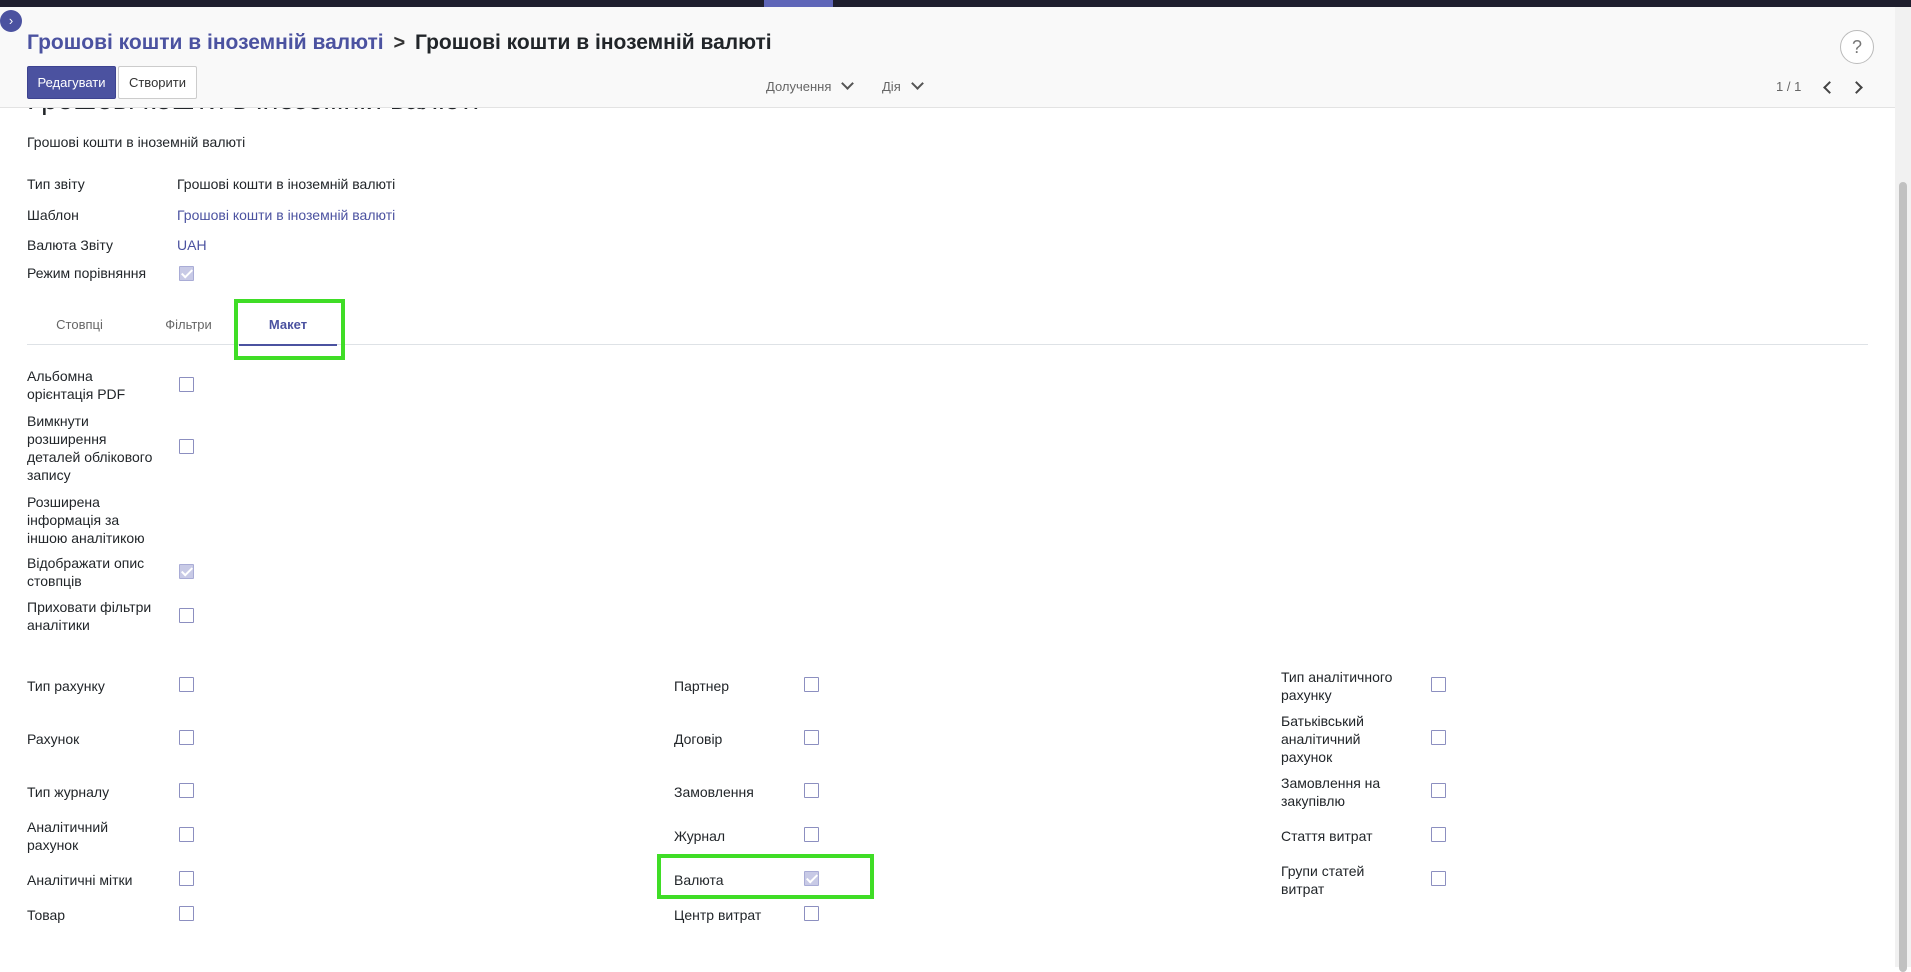 This screenshot has width=1911, height=972. Describe the element at coordinates (702, 686) in the screenshot. I see `partner-label: Партнер` at that location.